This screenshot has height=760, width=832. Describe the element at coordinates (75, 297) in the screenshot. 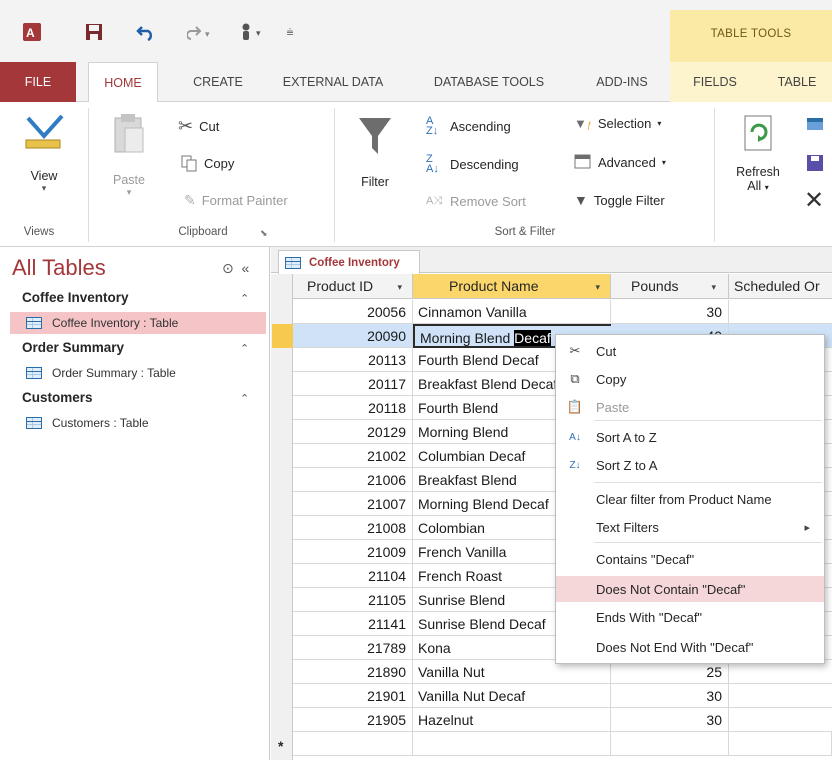

I see `nav-group-coffee-inventory: Coffee Inventory` at that location.